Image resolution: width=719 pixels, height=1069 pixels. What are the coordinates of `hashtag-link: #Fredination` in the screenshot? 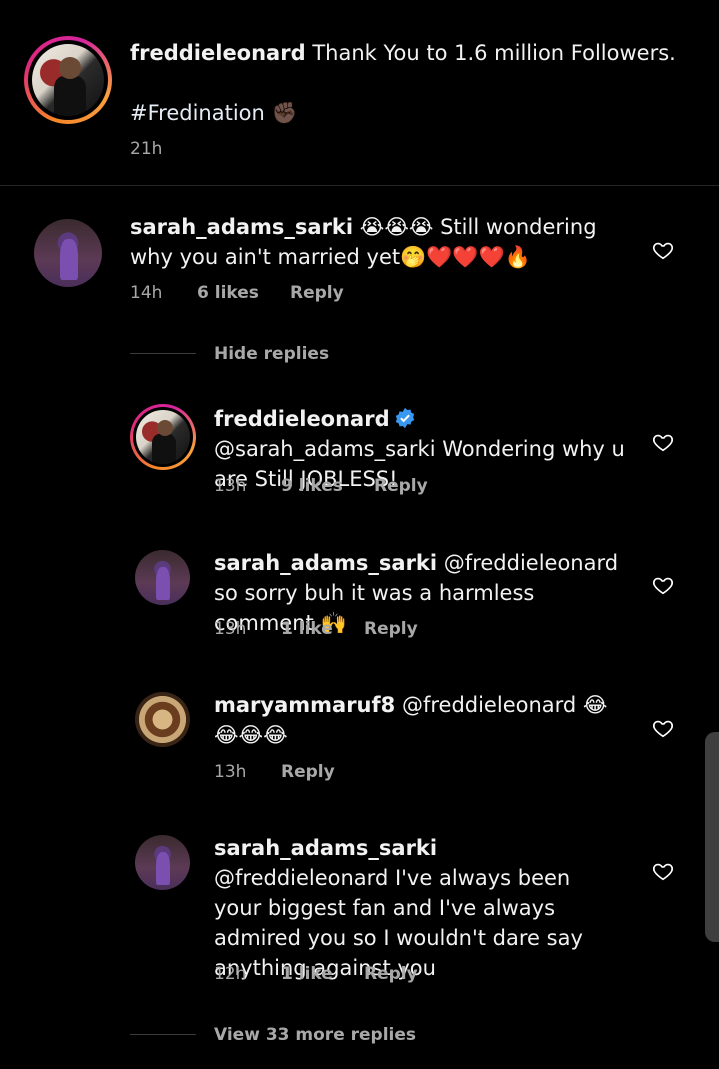 It's located at (197, 113).